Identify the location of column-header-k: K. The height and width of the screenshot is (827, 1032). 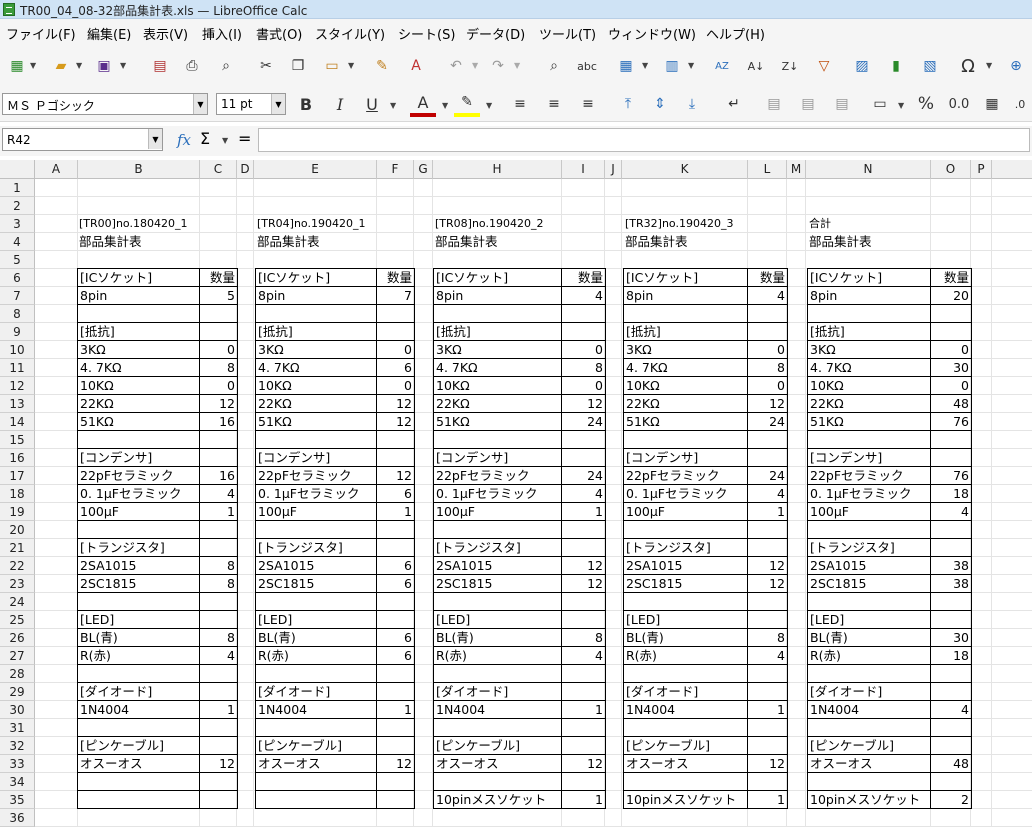
(685, 169).